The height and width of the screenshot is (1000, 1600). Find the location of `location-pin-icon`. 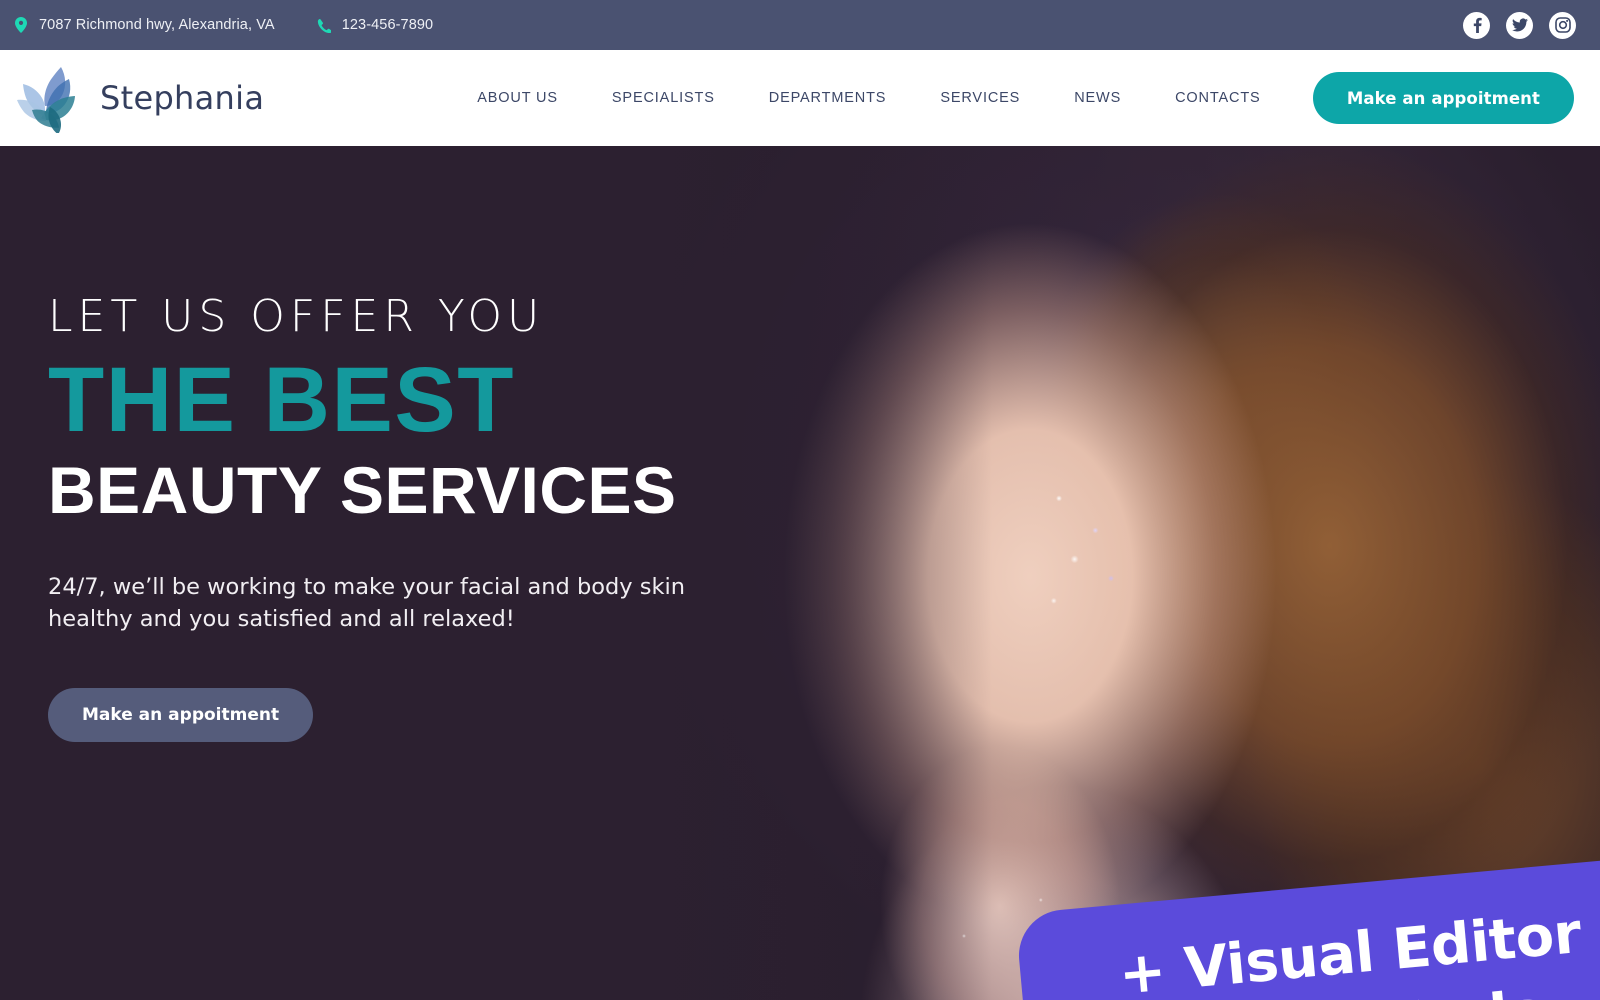

location-pin-icon is located at coordinates (21, 25).